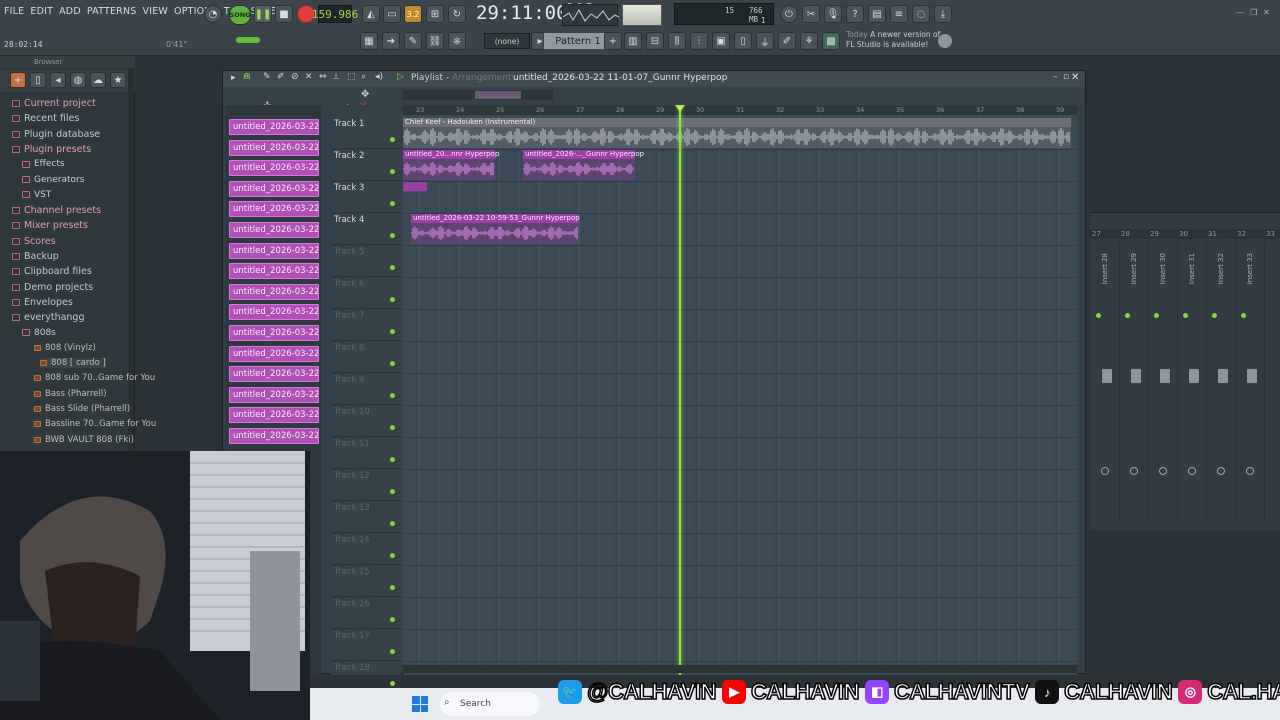 The height and width of the screenshot is (720, 1280). What do you see at coordinates (451, 165) in the screenshot?
I see `audio-clip: untitled_20...nnr Hyperpop` at bounding box center [451, 165].